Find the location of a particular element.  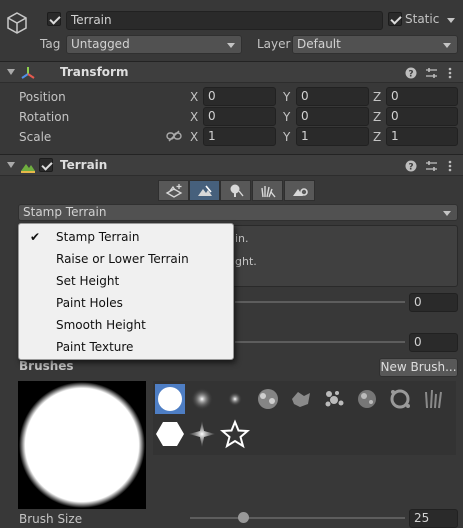

static-checkbox is located at coordinates (395, 19).